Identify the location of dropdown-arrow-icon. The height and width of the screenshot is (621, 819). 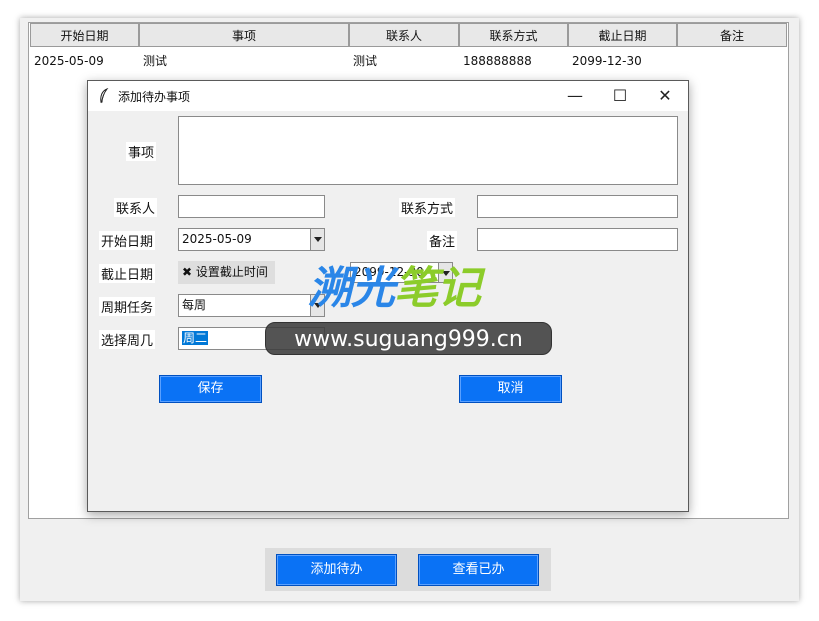
(317, 239).